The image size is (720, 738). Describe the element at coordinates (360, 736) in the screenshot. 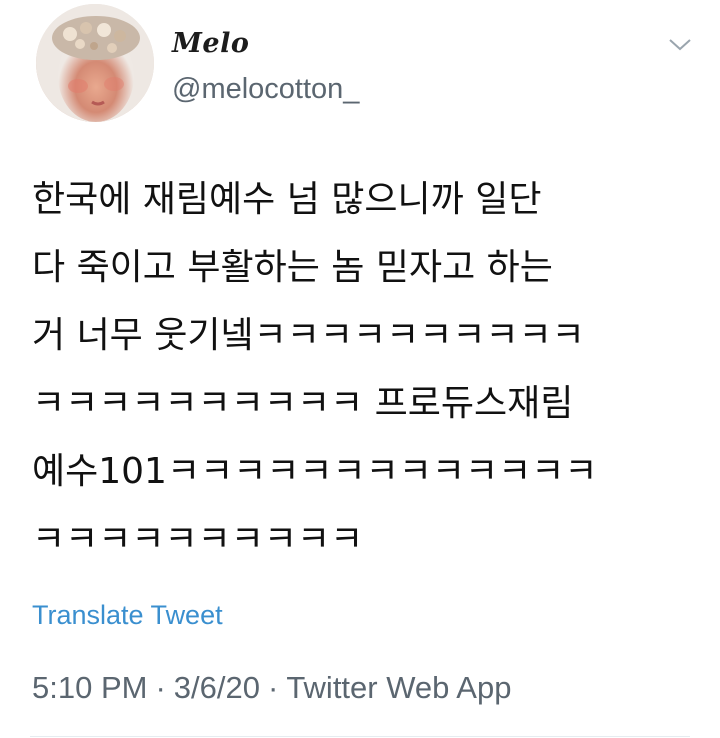

I see `divider` at that location.